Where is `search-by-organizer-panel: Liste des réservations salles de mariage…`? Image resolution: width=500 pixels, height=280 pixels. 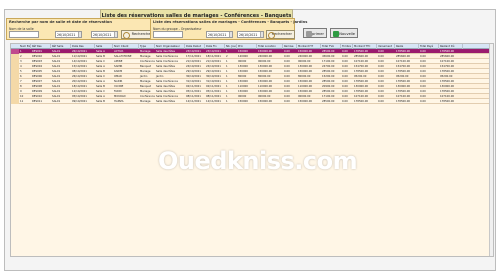 search-by-organizer-panel: Liste des réservations salles de mariage… is located at coordinates (228, 29).